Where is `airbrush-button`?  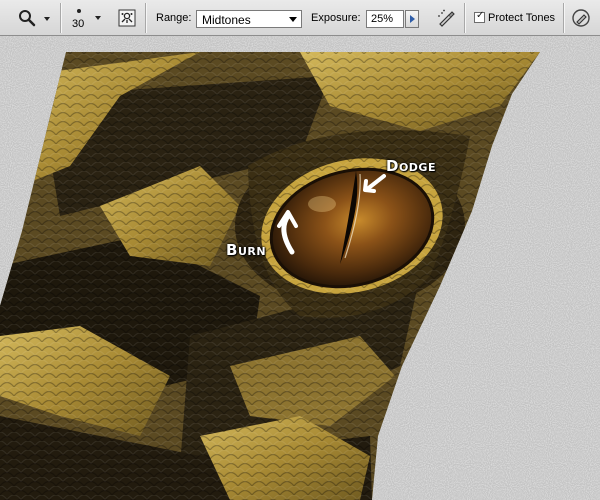
airbrush-button is located at coordinates (446, 18).